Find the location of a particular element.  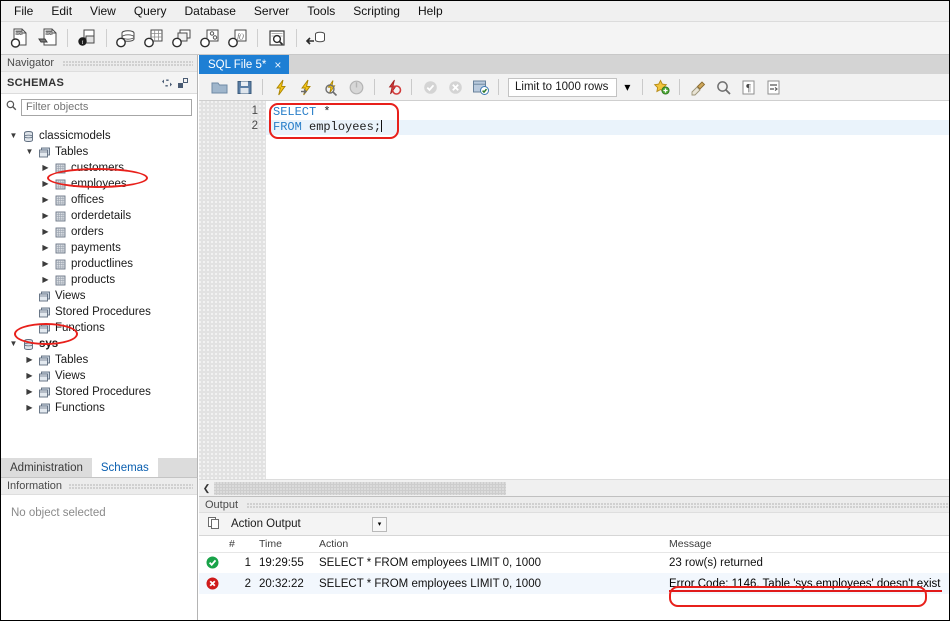

inspector-icon: i is located at coordinates (87, 38).